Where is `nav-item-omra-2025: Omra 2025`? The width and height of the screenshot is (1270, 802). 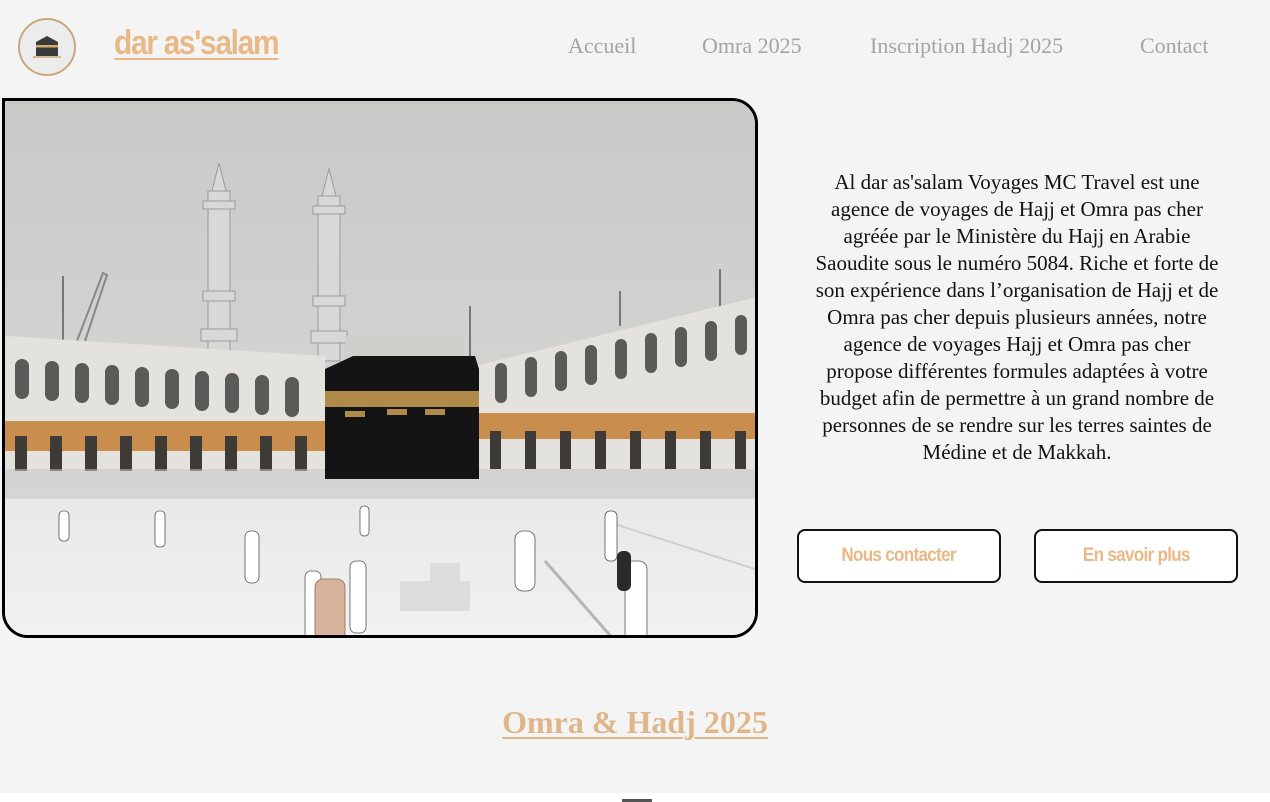 nav-item-omra-2025: Omra 2025 is located at coordinates (752, 46).